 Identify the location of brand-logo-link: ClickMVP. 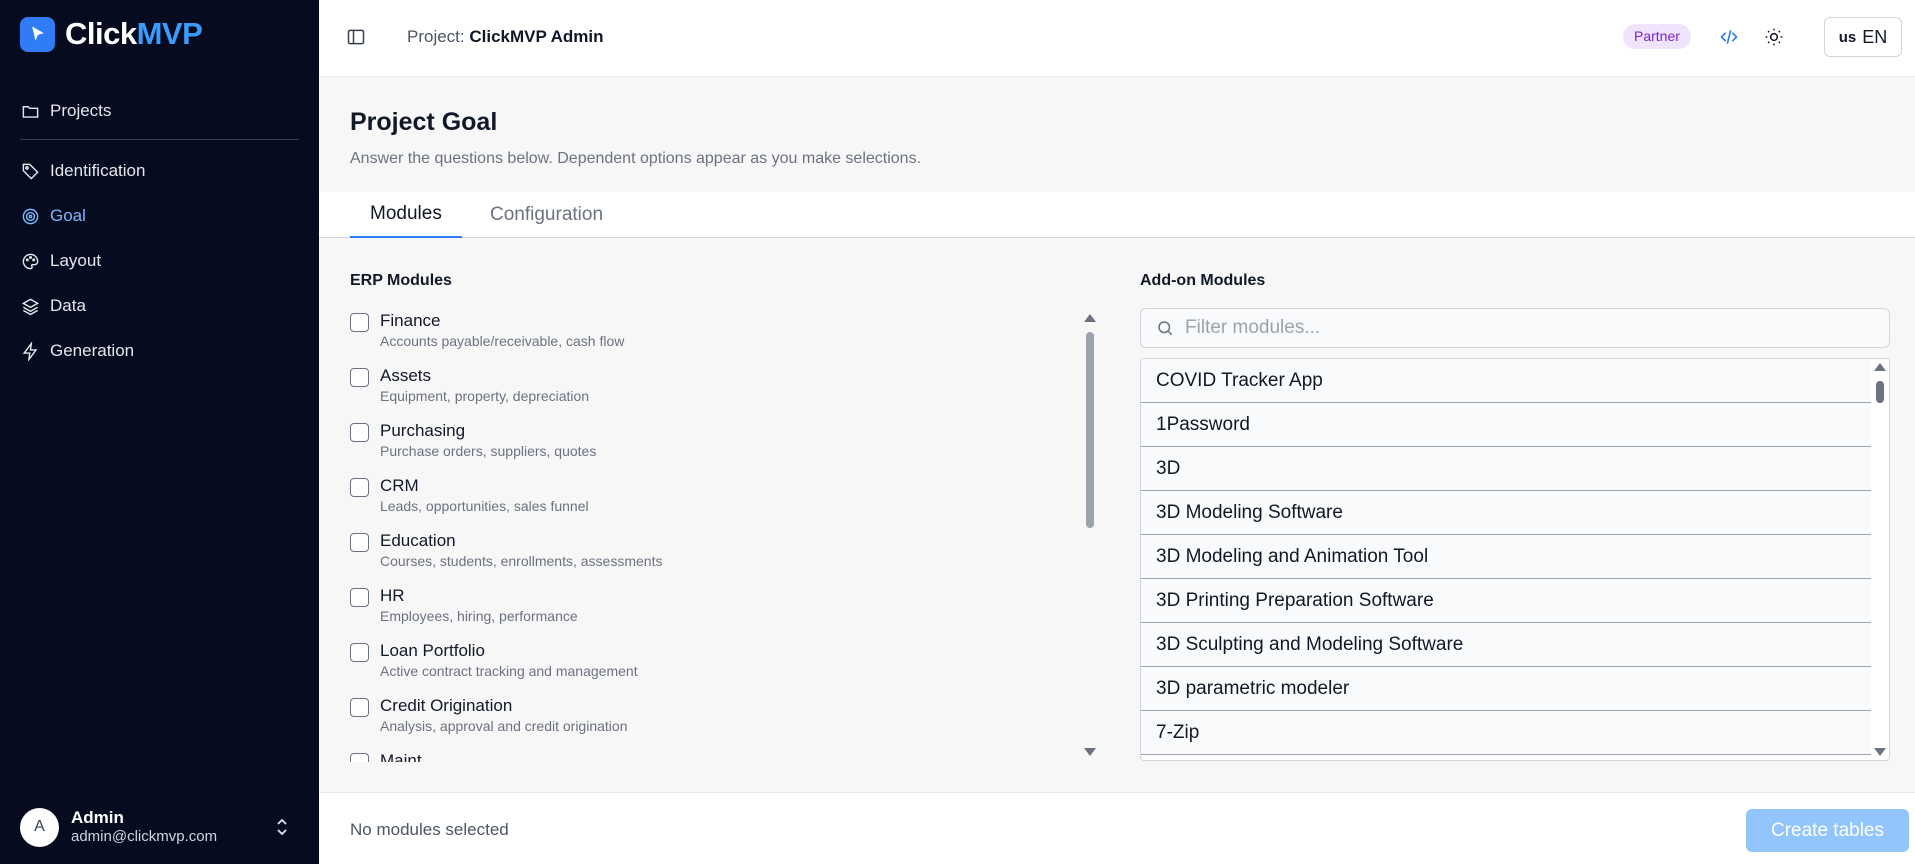
(111, 34).